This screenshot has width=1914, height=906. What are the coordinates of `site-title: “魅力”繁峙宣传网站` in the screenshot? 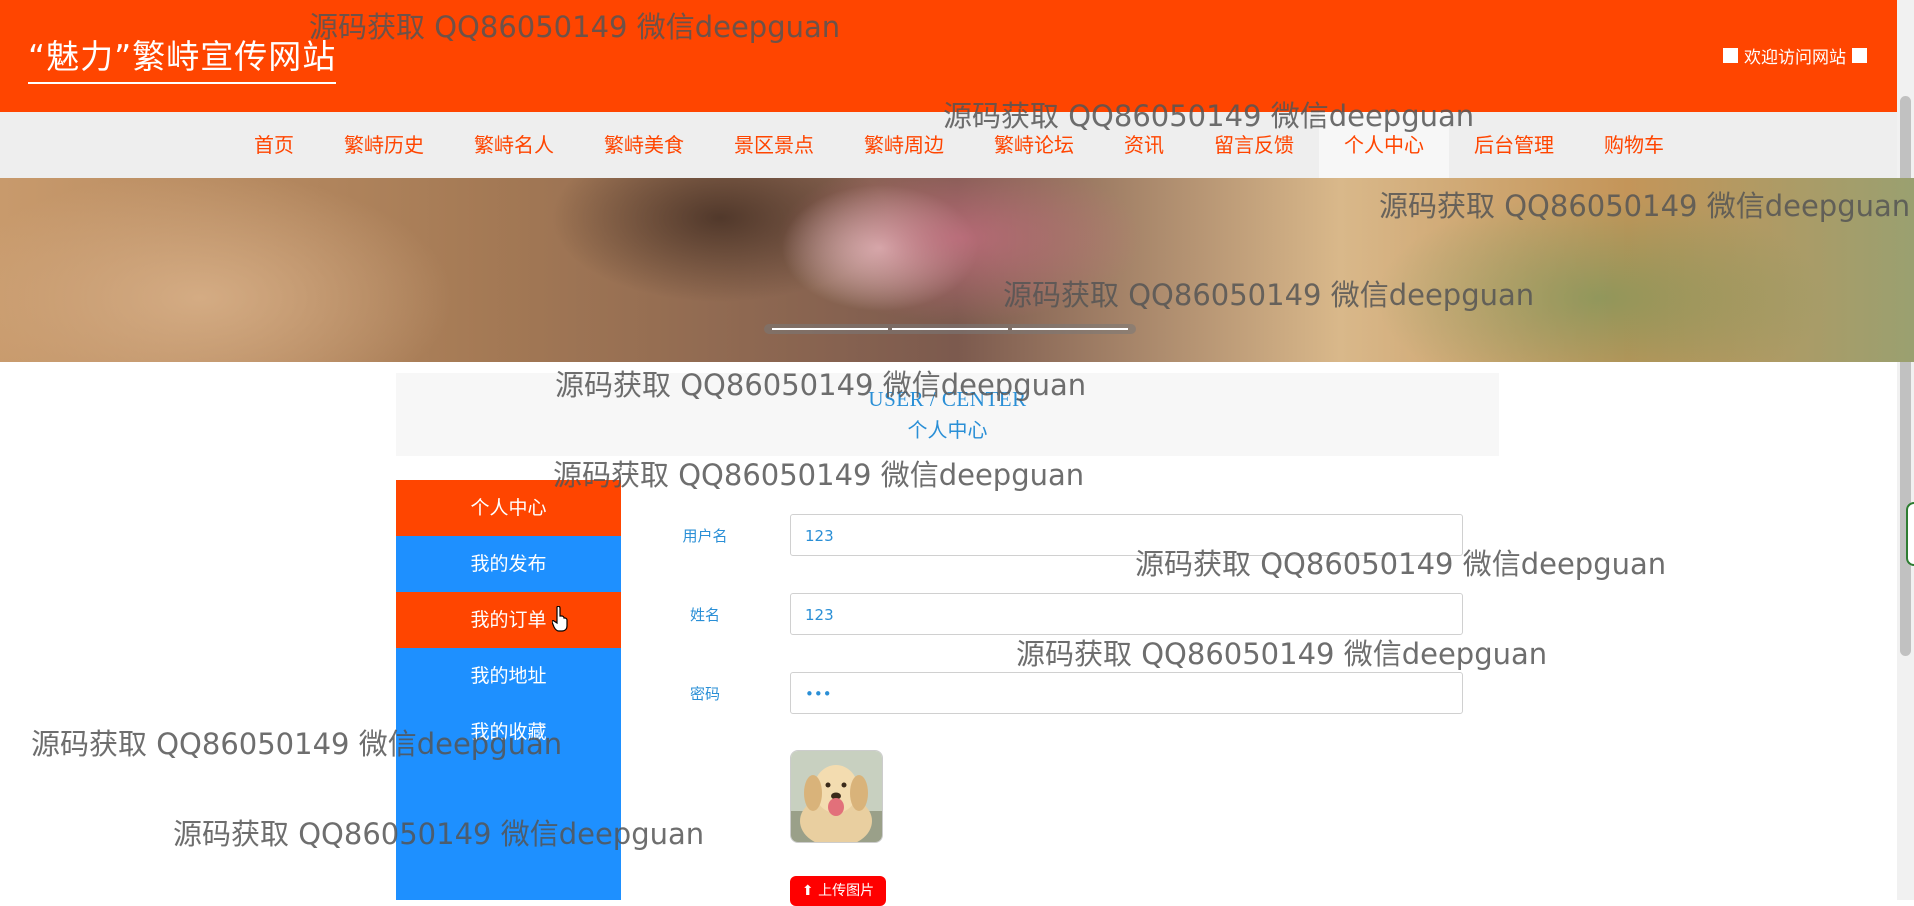 It's located at (182, 57).